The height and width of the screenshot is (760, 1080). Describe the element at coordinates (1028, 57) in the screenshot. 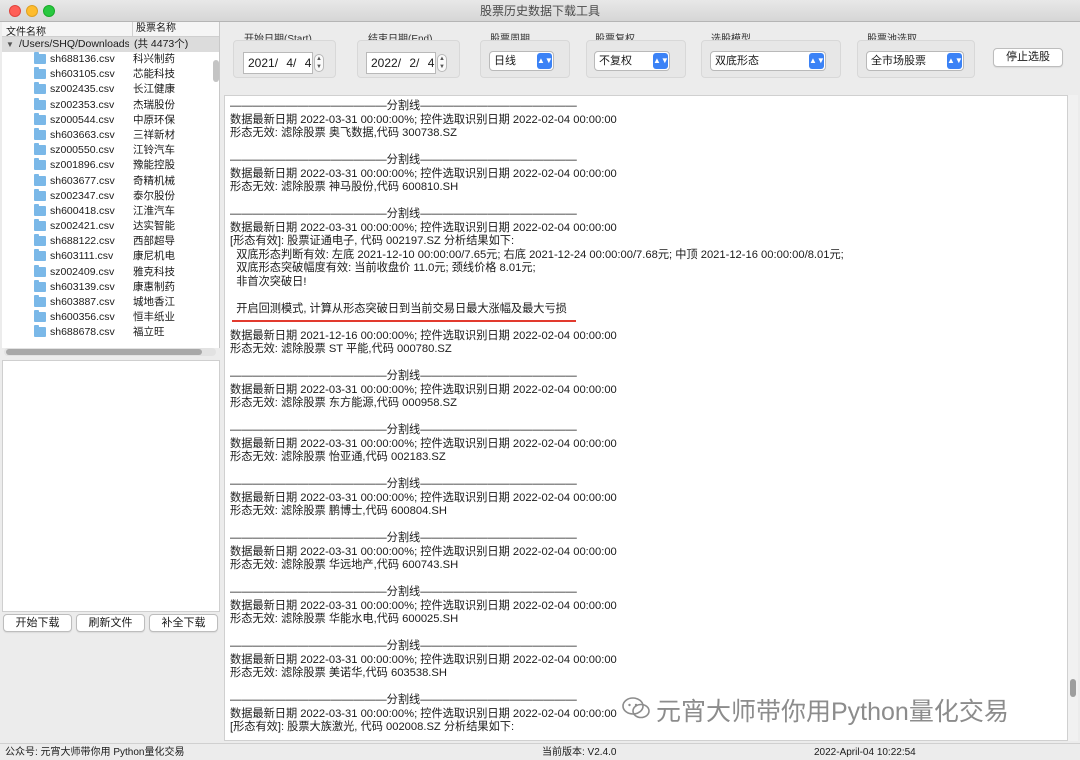

I see `stop-select-button: 停止选股` at that location.